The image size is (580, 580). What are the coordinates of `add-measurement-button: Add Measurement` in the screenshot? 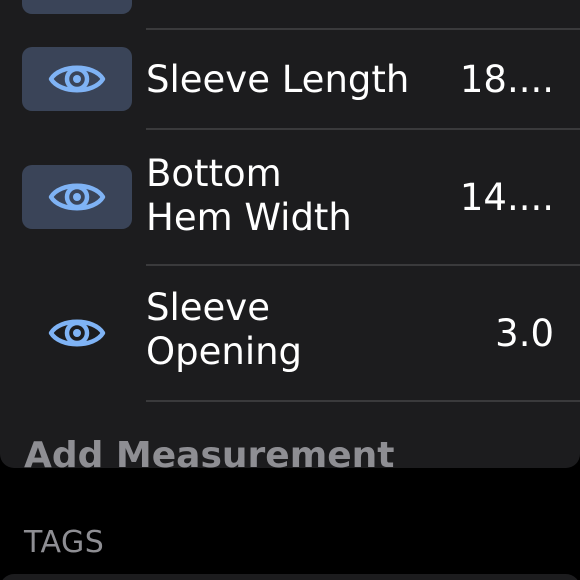 It's located at (209, 456).